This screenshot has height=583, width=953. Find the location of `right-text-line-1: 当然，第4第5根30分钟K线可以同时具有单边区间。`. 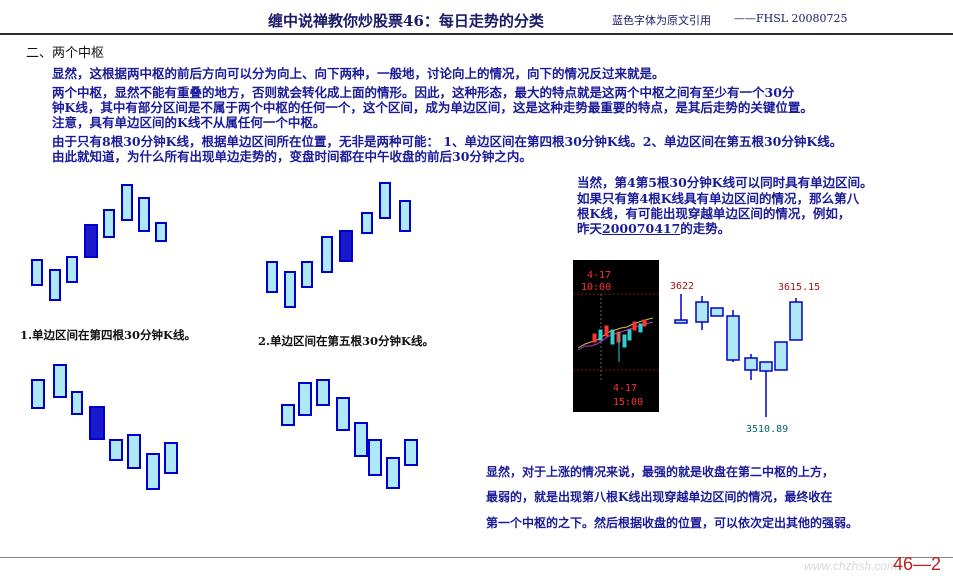

right-text-line-1: 当然，第4第5根30分钟K线可以同时具有单边区间。 is located at coordinates (725, 182).